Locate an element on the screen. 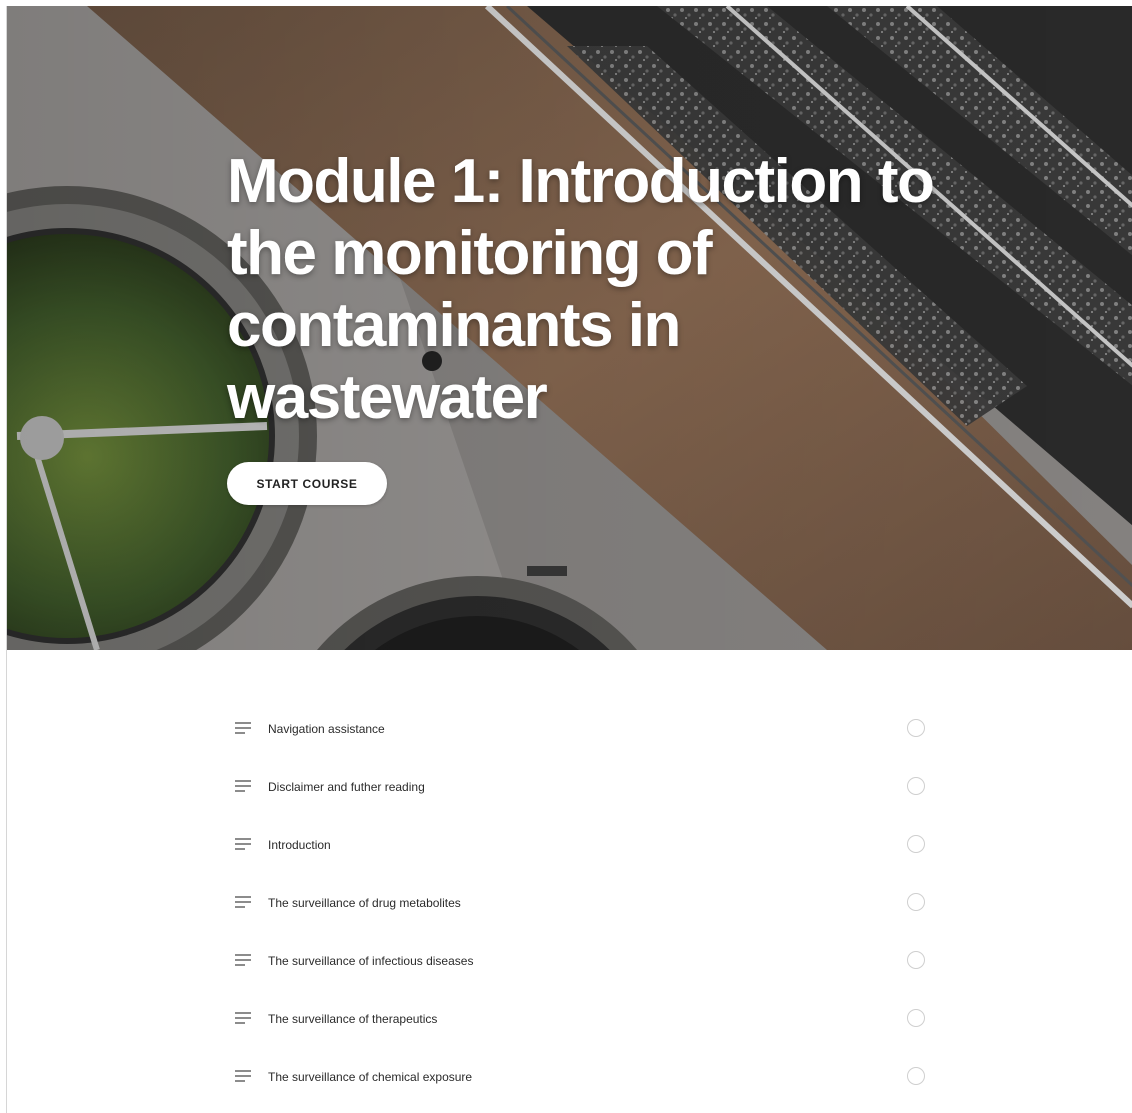 The height and width of the screenshot is (1113, 1132). lesson-item: Disclaimer and futher reading is located at coordinates (577, 787).